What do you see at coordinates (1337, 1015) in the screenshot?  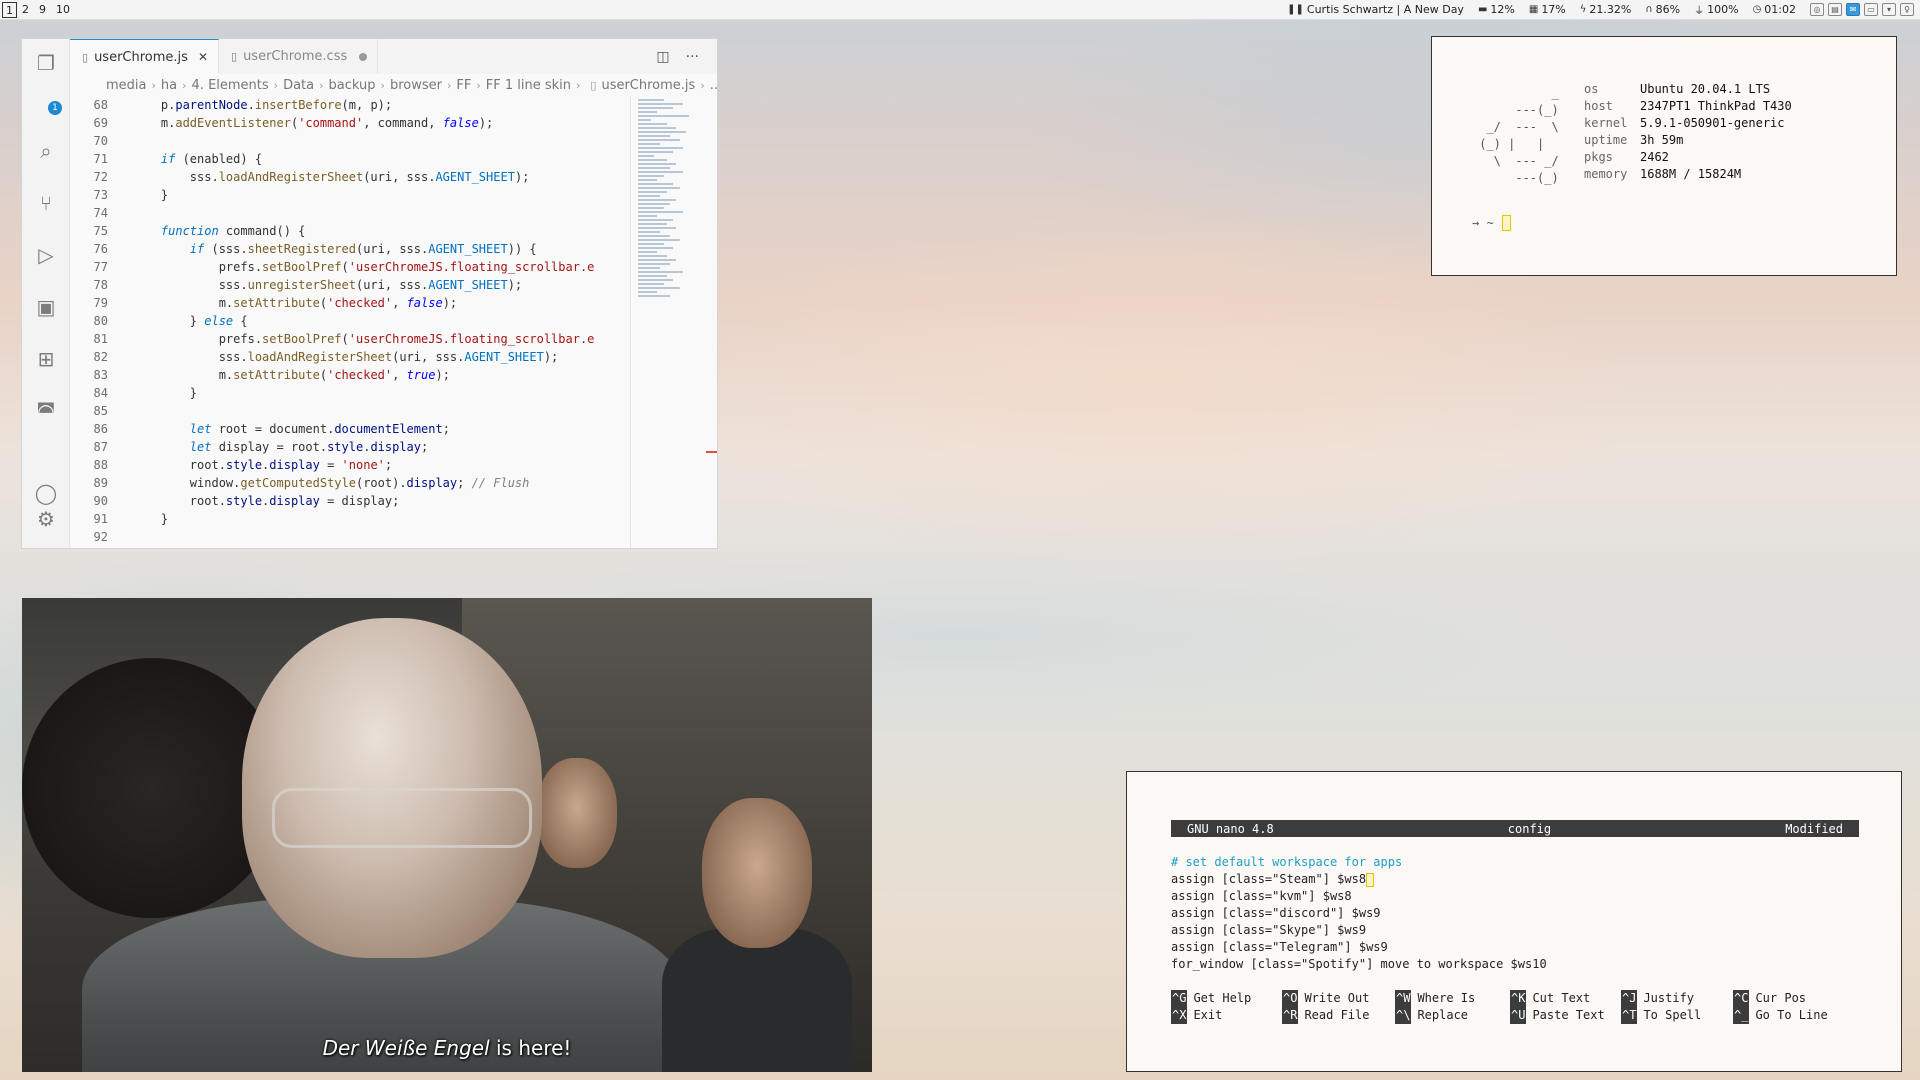 I see `shortcut-label: Read File` at bounding box center [1337, 1015].